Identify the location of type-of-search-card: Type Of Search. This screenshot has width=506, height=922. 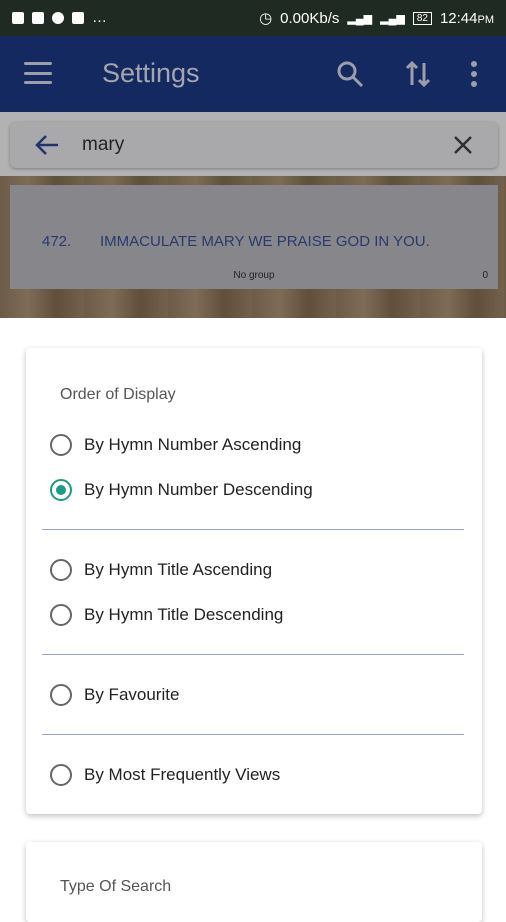
(254, 882).